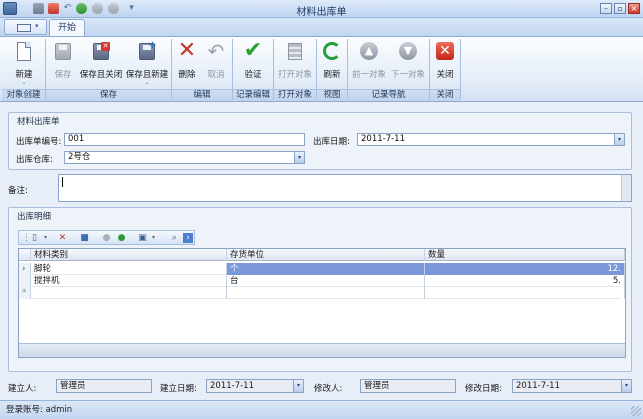 This screenshot has height=419, width=643. I want to click on maximize-button: ▫, so click(620, 8).